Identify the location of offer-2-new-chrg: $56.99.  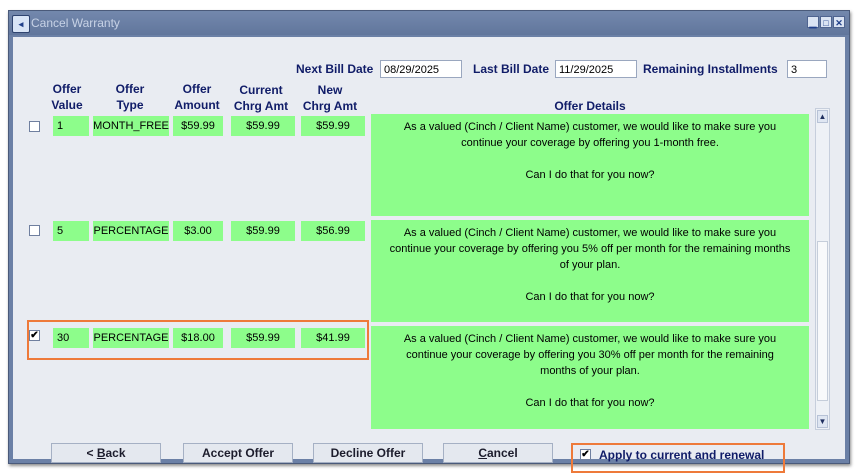
(333, 231).